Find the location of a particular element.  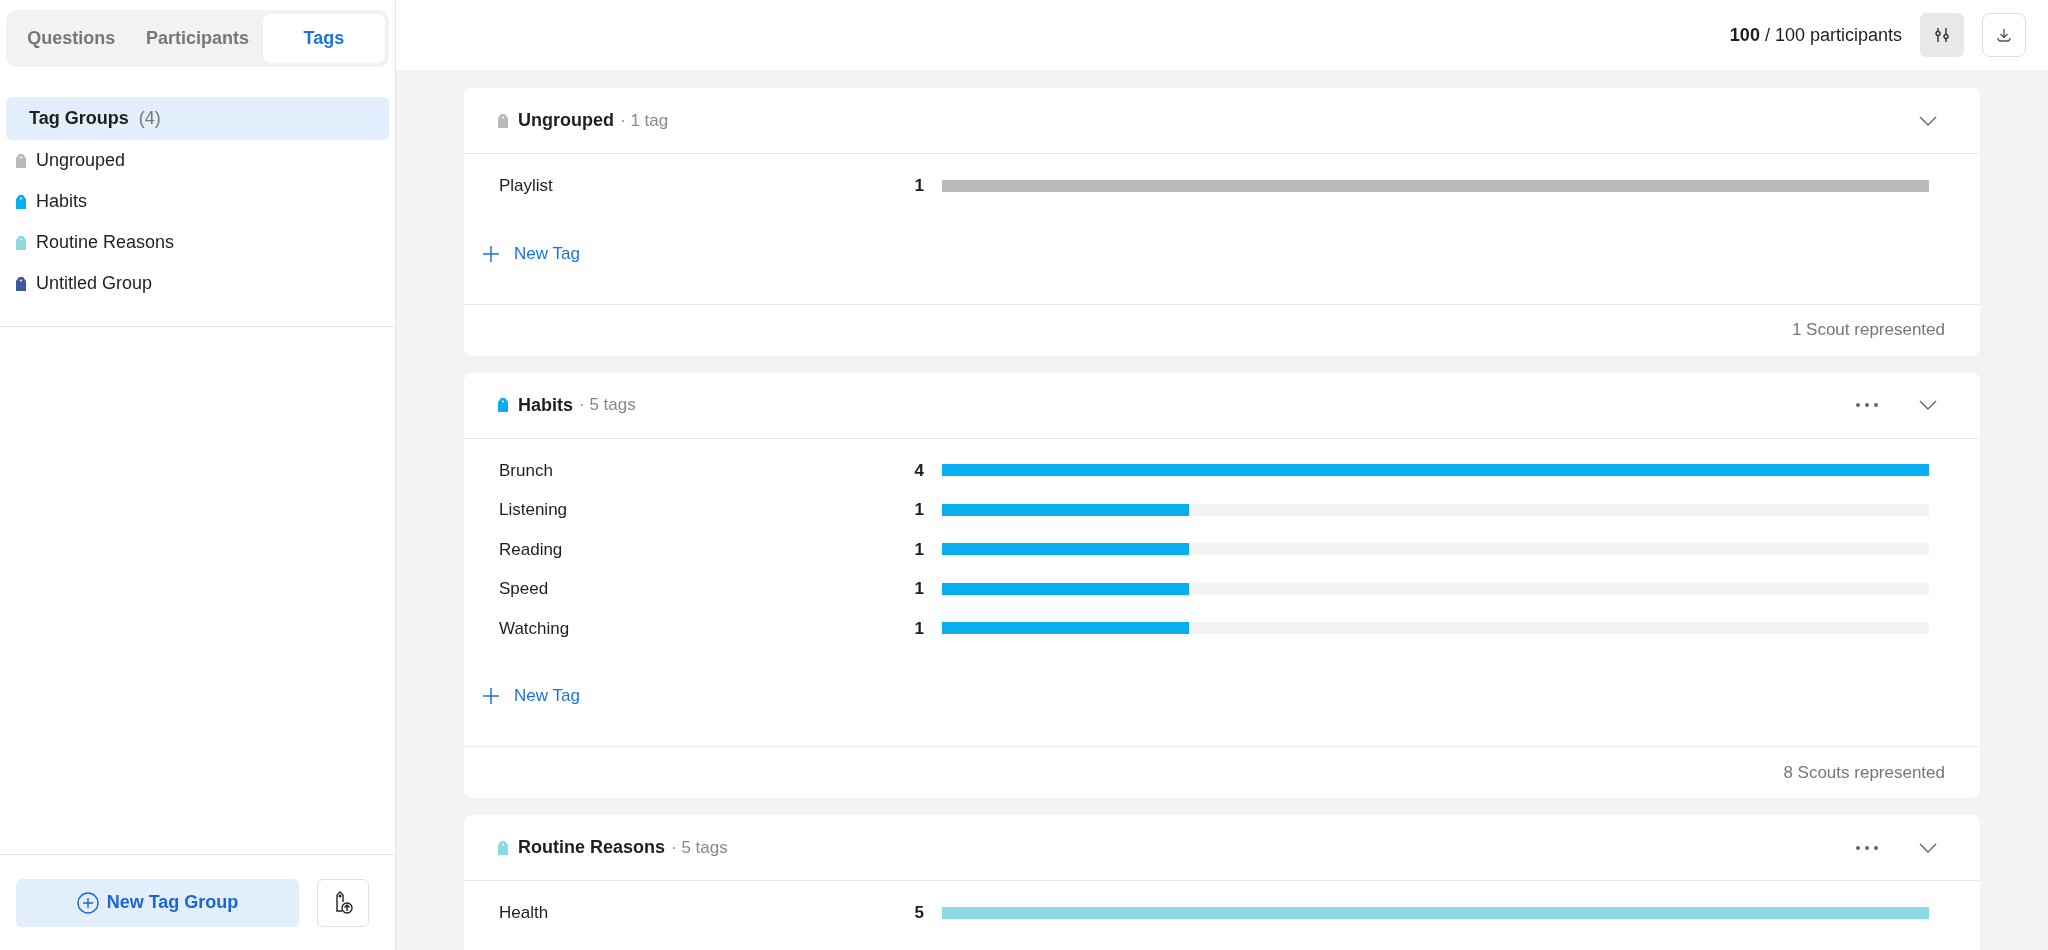

tag-label: Reading is located at coordinates (531, 549).